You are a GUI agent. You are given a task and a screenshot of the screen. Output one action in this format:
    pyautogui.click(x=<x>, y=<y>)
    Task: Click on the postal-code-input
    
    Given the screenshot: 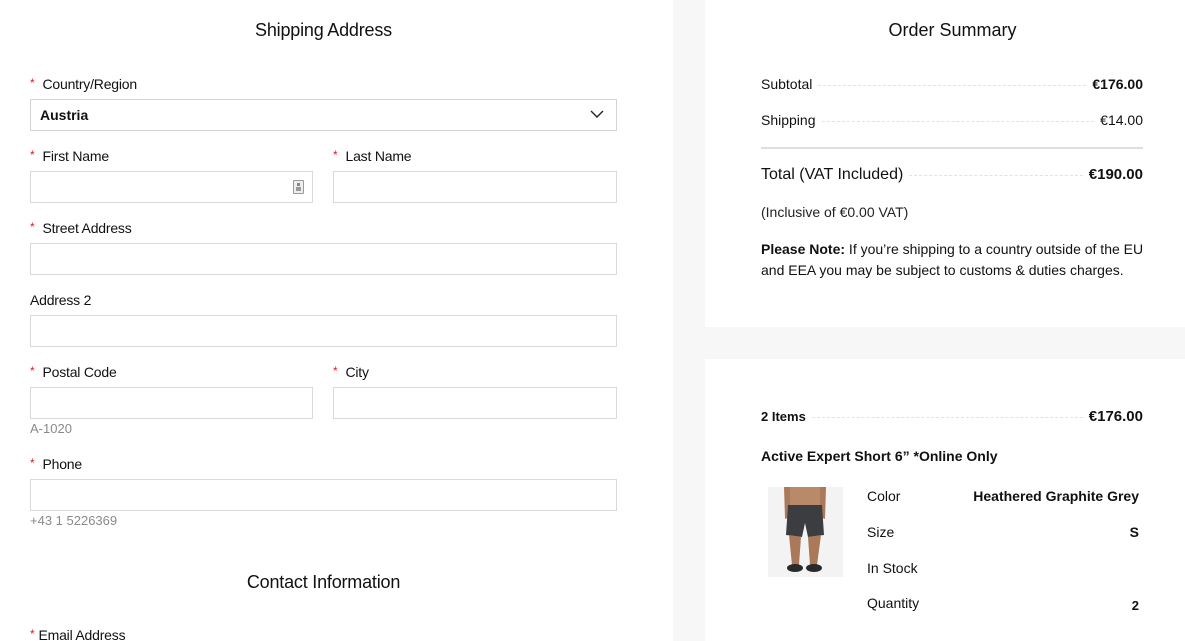 What is the action you would take?
    pyautogui.click(x=171, y=403)
    